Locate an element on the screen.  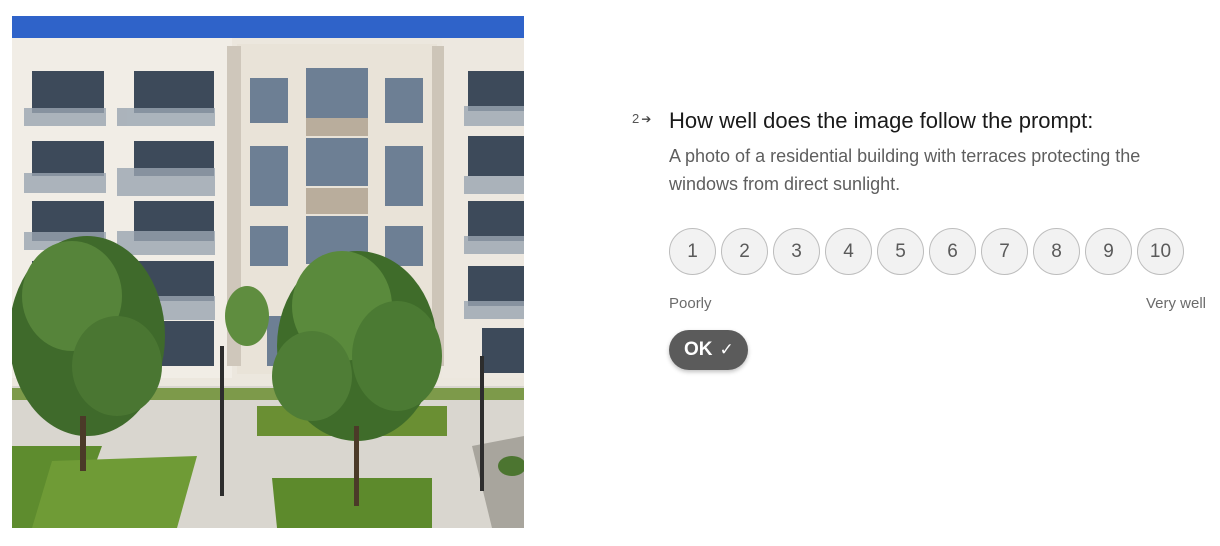
ok-button: OK ✓ is located at coordinates (708, 350).